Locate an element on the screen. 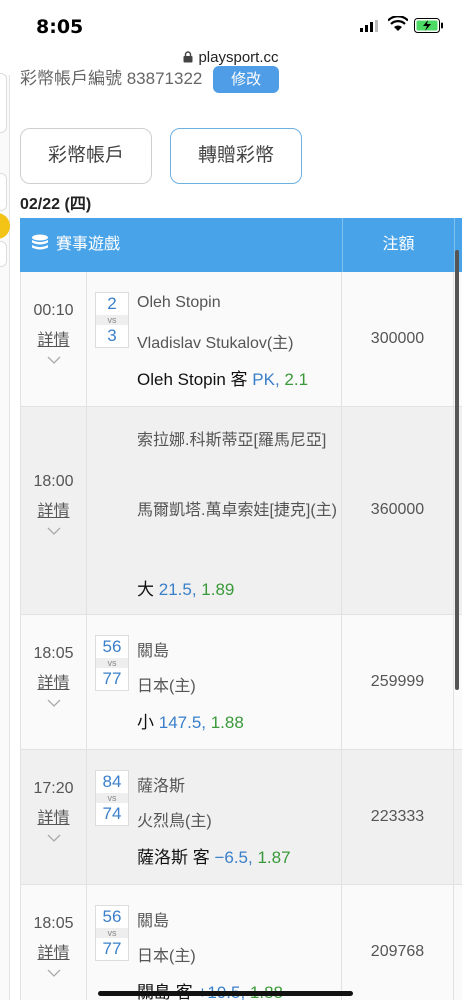 The width and height of the screenshot is (462, 1000). home-indicator is located at coordinates (225, 993).